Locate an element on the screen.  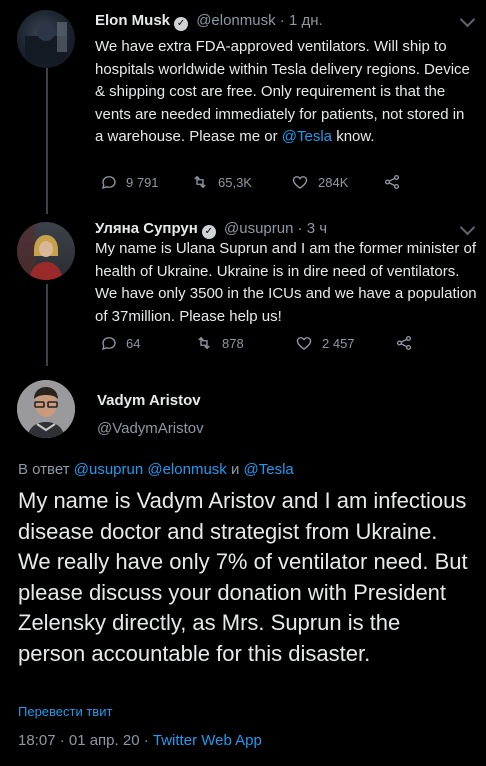
reply-count: 9 791 is located at coordinates (142, 182).